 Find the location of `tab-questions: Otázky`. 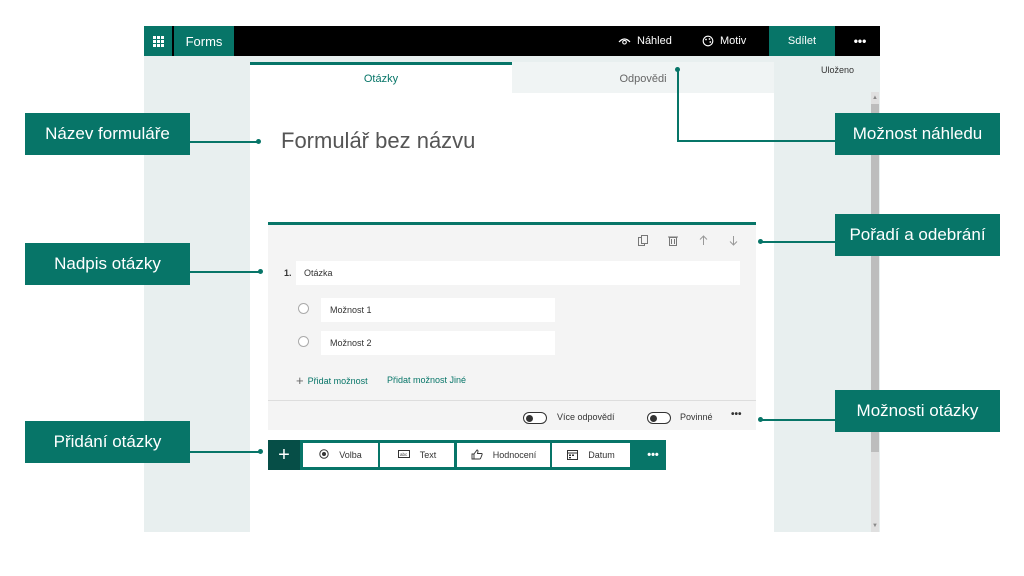

tab-questions: Otázky is located at coordinates (381, 77).